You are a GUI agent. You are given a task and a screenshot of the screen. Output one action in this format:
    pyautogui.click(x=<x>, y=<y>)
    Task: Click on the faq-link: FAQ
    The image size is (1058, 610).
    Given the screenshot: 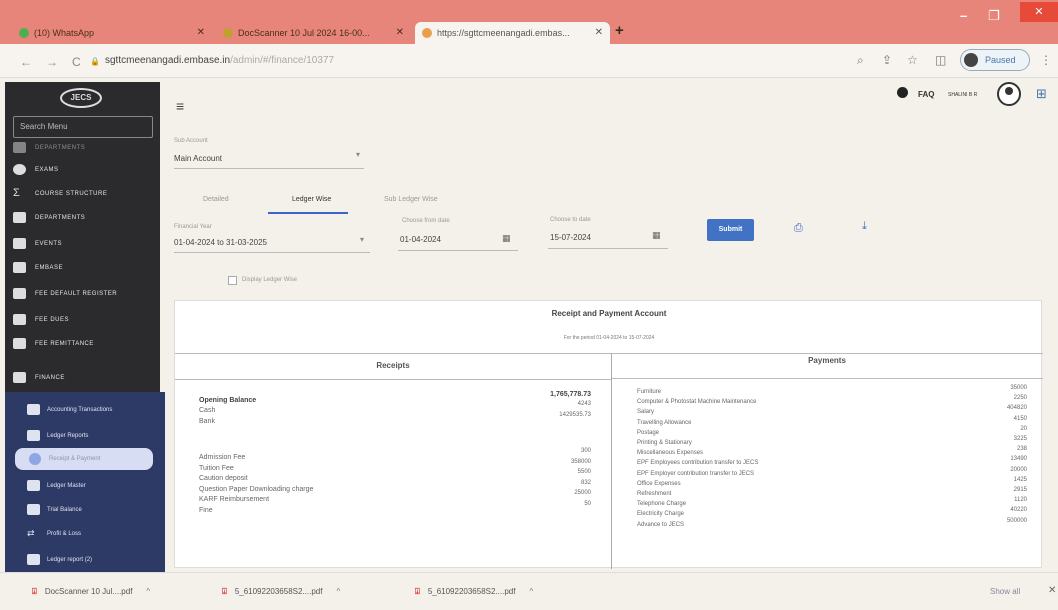 What is the action you would take?
    pyautogui.click(x=926, y=94)
    